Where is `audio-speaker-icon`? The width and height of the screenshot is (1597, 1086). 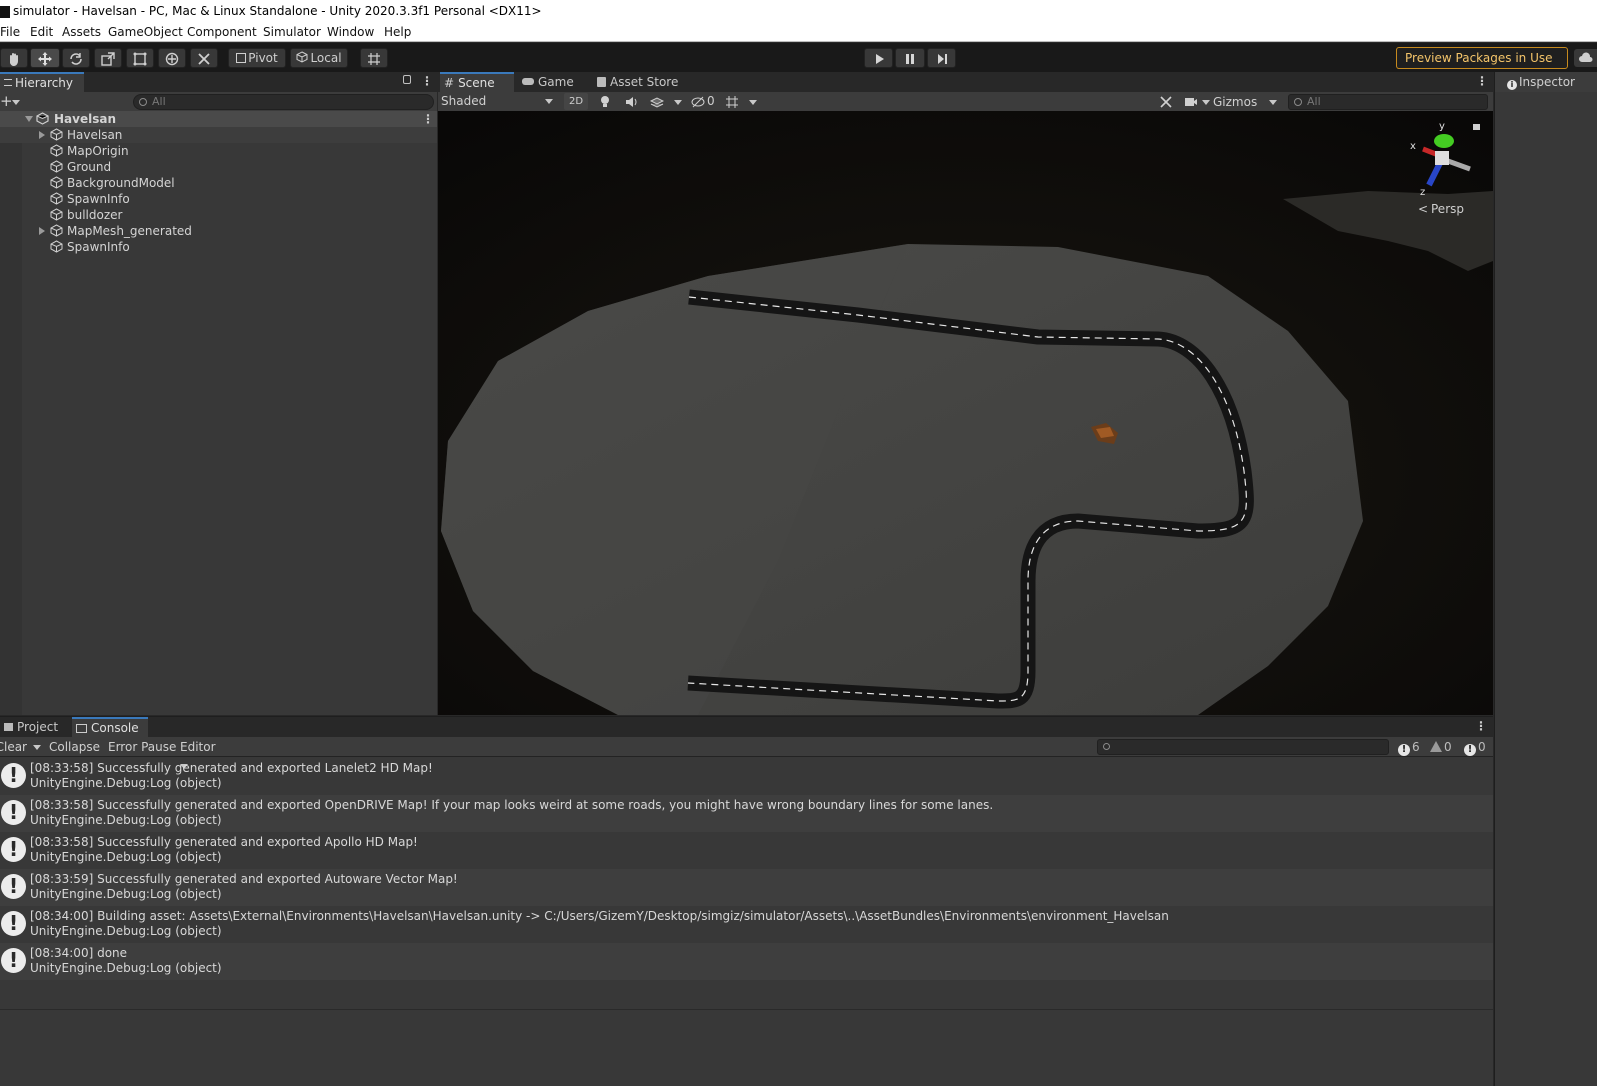 audio-speaker-icon is located at coordinates (631, 102).